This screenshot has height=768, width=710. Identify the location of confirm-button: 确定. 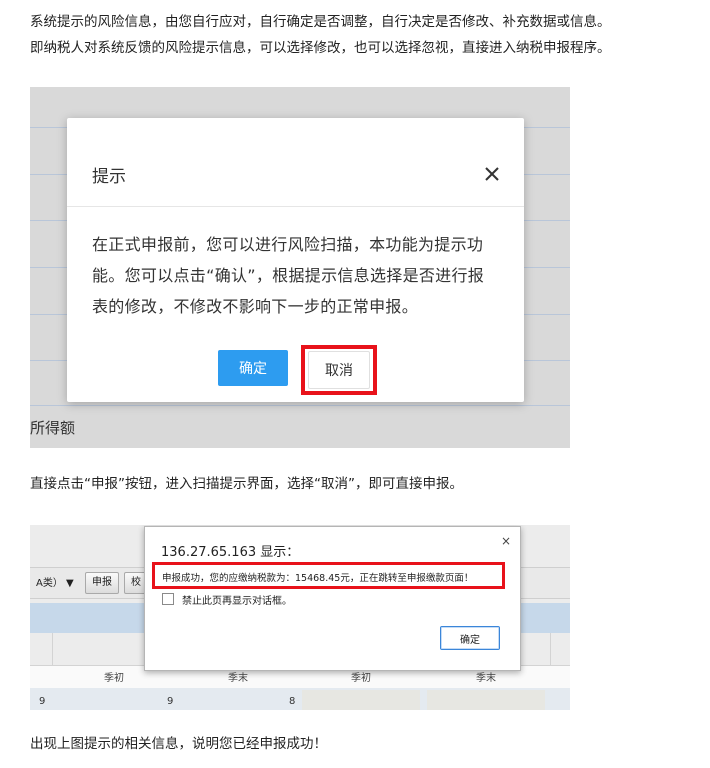
(253, 368).